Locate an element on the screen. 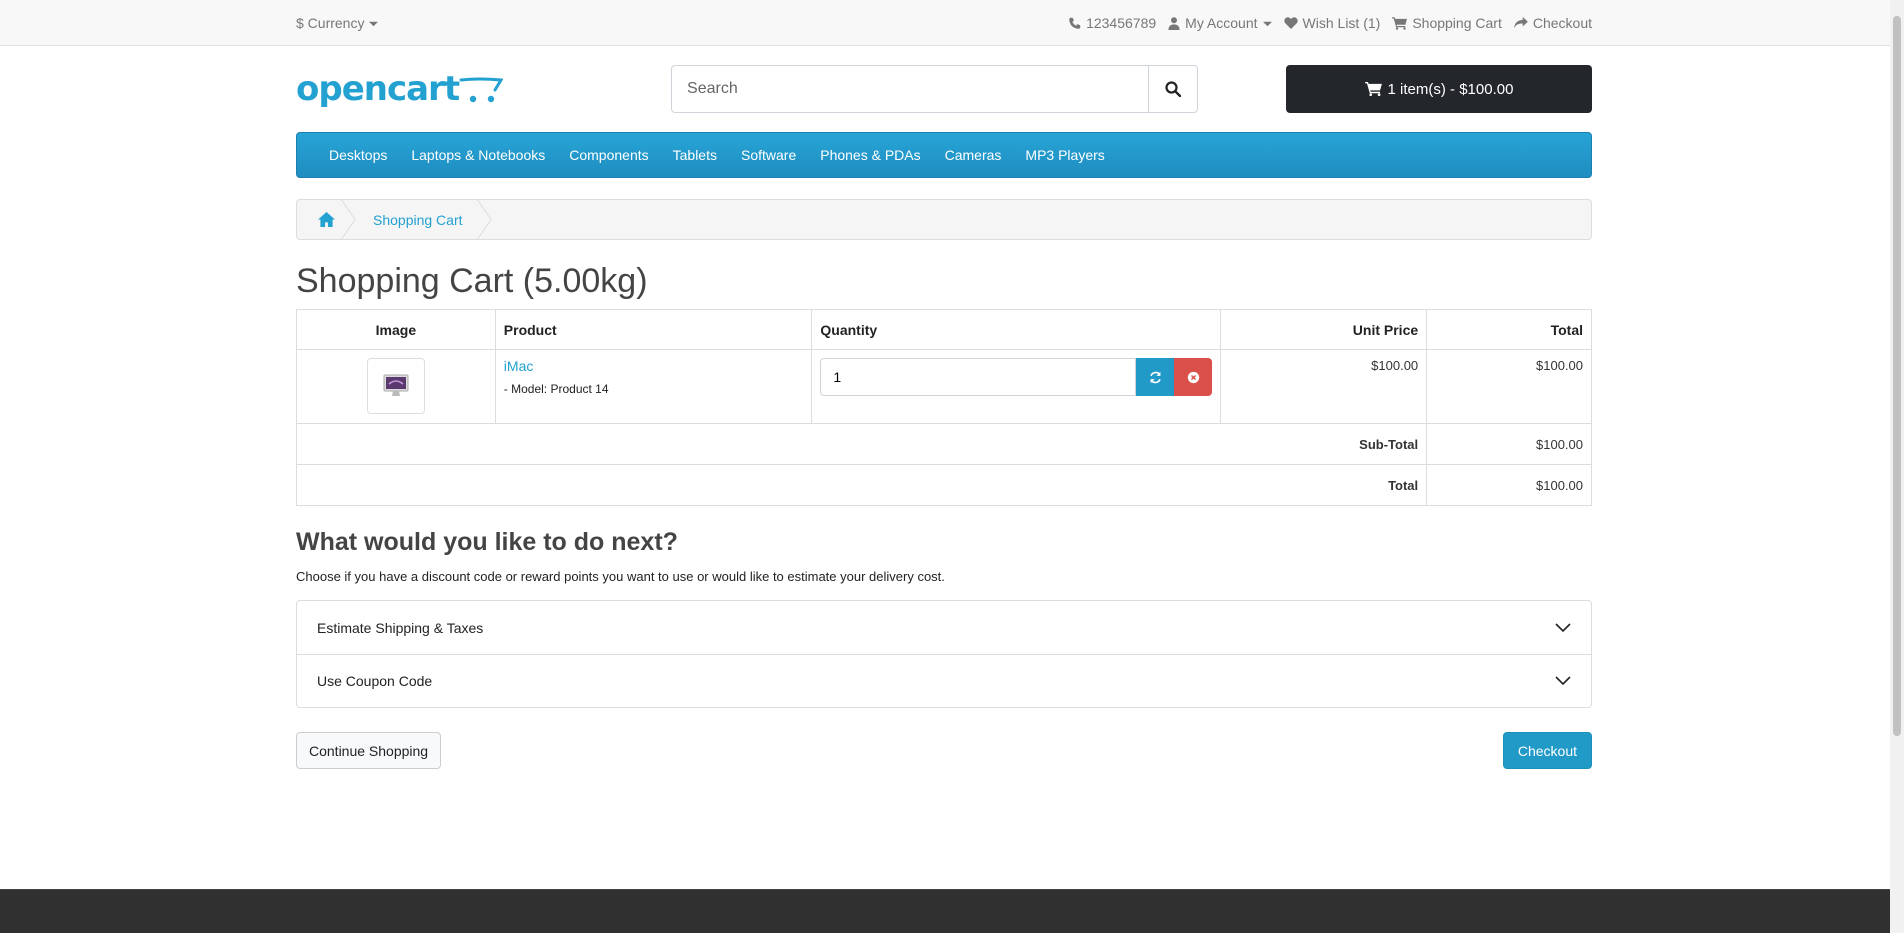 The height and width of the screenshot is (933, 1904). shopping-cart-link: Shopping Cart is located at coordinates (1447, 23).